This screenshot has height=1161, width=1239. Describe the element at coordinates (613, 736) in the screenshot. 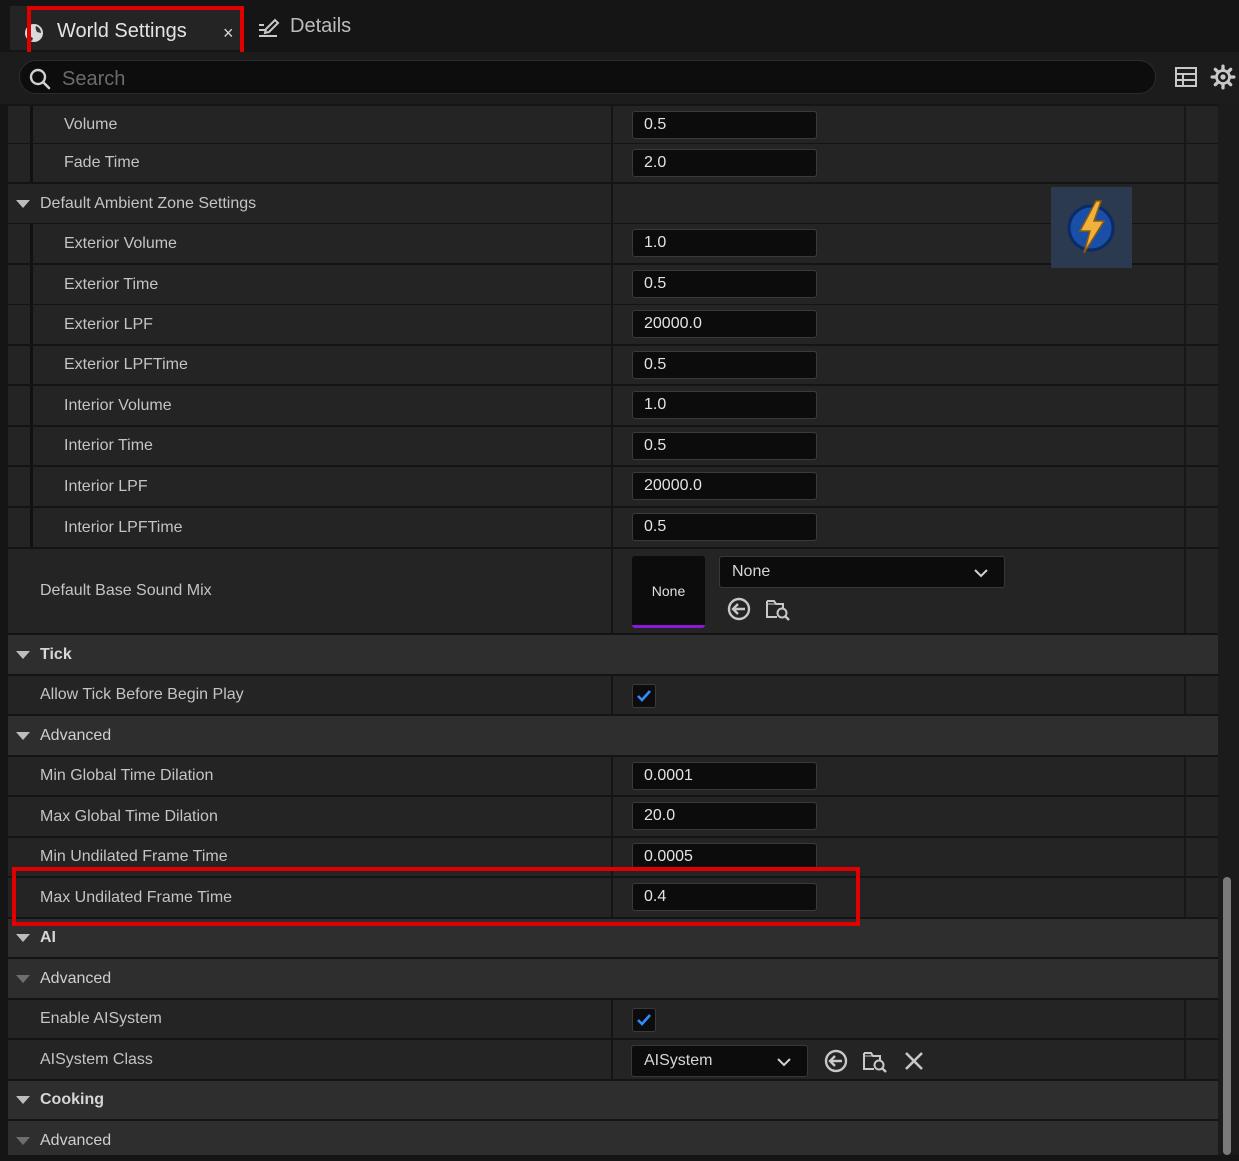

I see `group-tick-advanced: Advanced` at that location.